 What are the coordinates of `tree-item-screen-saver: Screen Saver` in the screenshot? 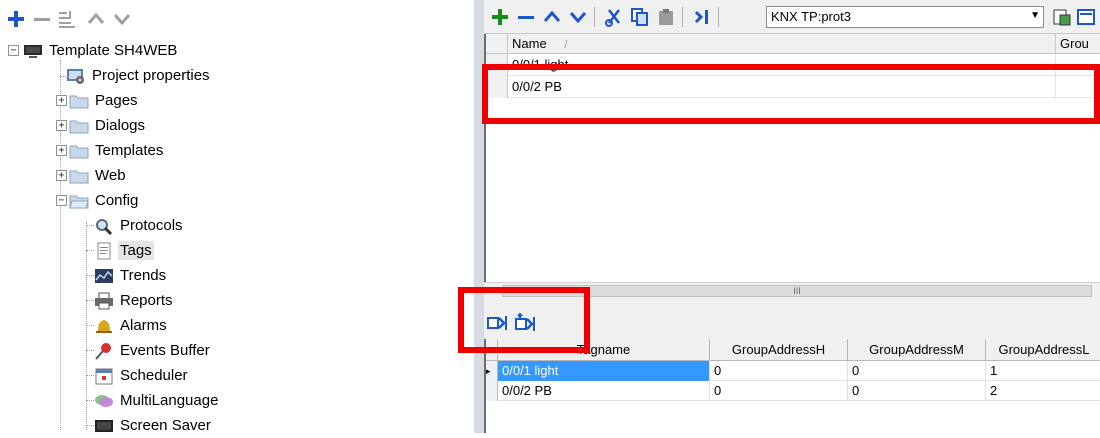 It's located at (153, 425).